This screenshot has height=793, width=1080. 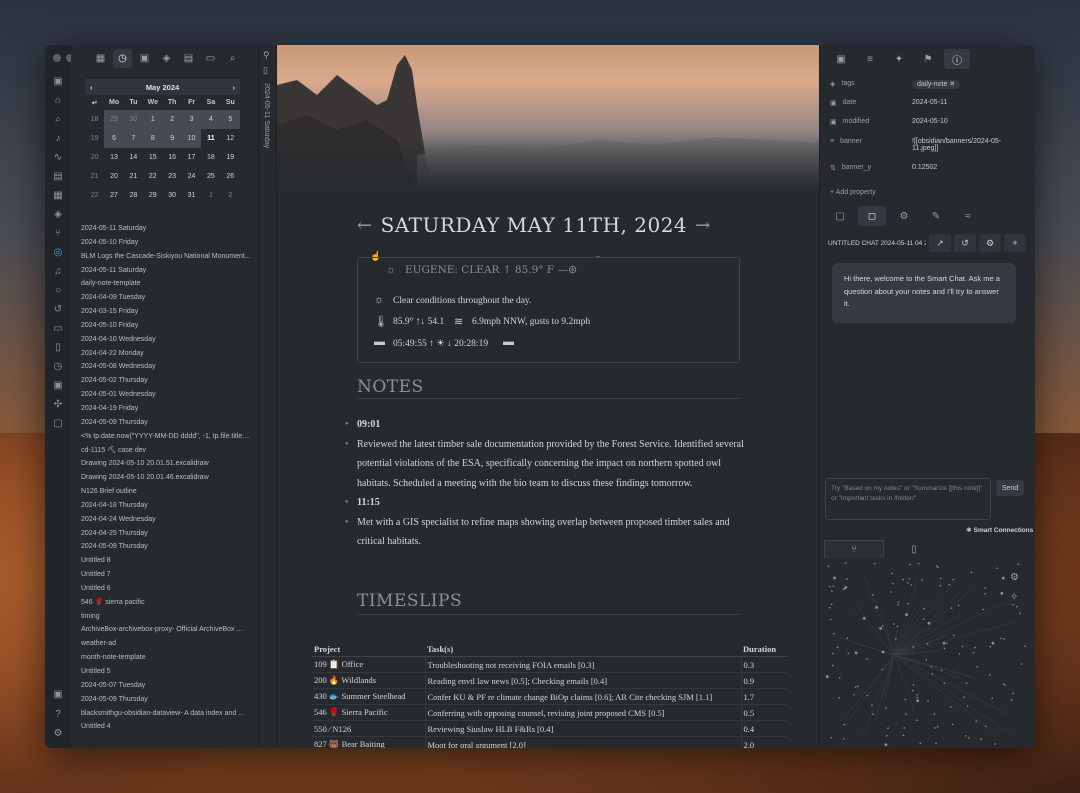 I want to click on calendar-day: 15, so click(x=152, y=157).